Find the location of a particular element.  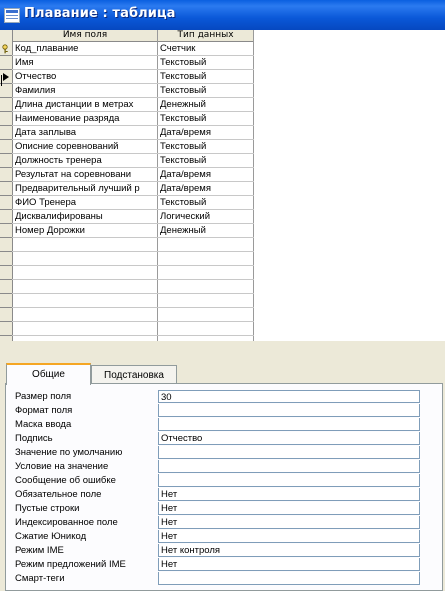

property-row: Обязательное поле Нет is located at coordinates (217, 495).